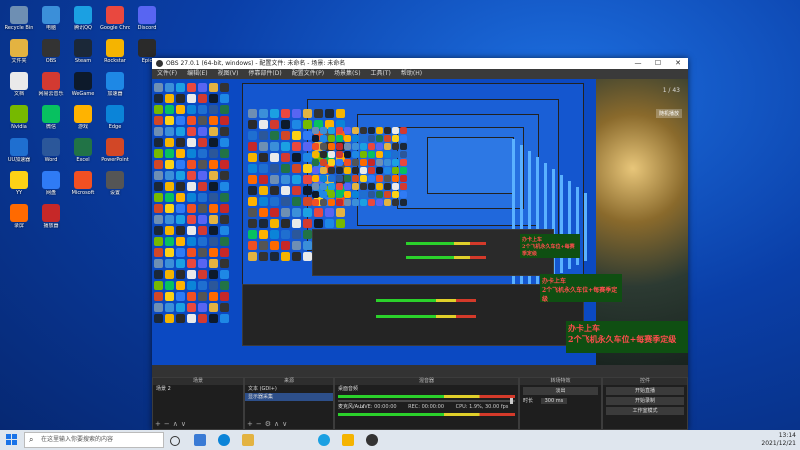 The width and height of the screenshot is (800, 450). Describe the element at coordinates (224, 440) in the screenshot. I see `edge-icon` at that location.